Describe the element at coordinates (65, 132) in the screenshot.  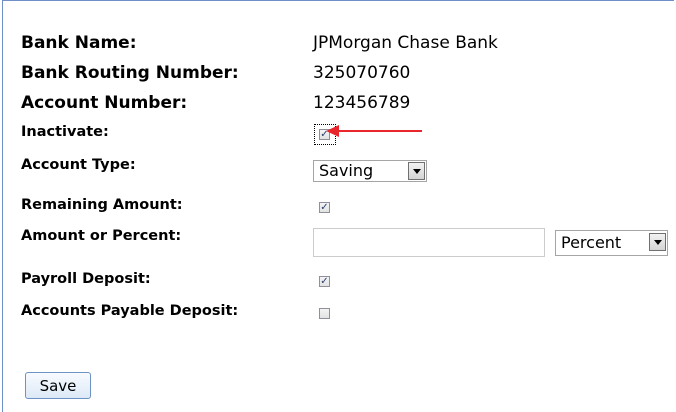
I see `inactivate-label: Inactivate:` at that location.